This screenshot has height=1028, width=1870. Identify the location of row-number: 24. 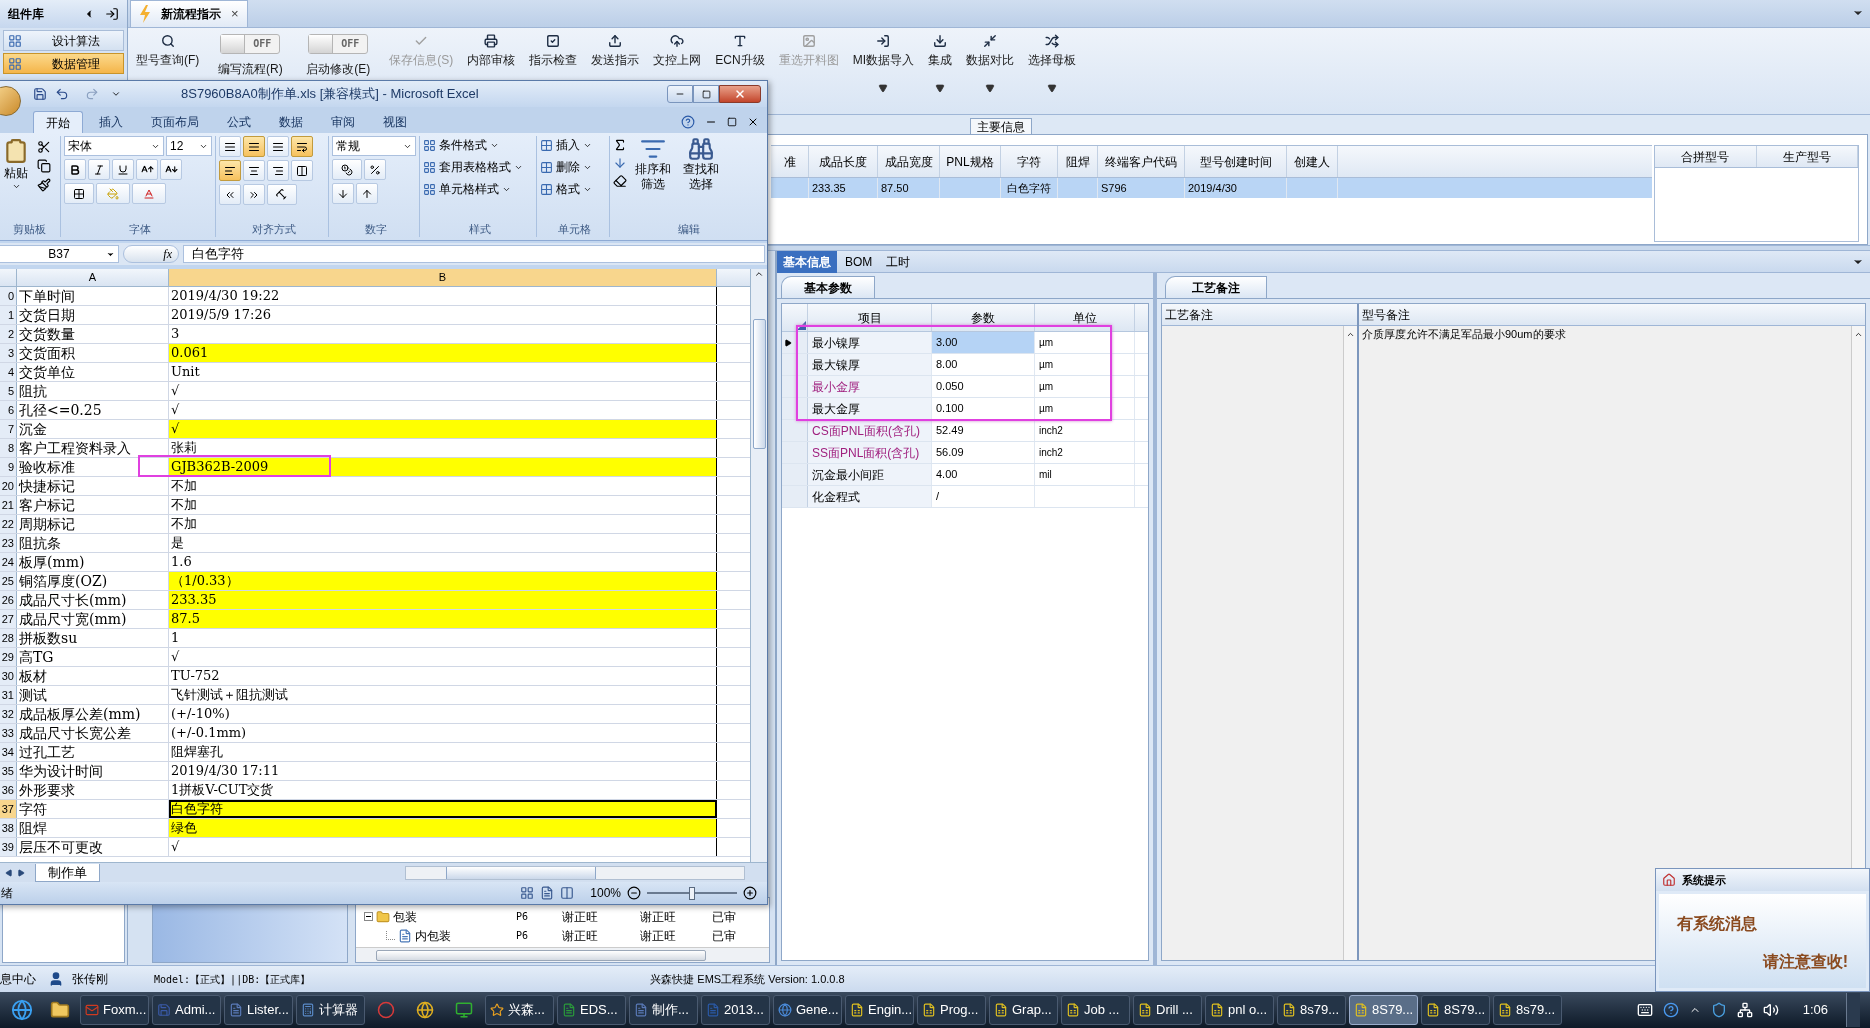
(8, 562).